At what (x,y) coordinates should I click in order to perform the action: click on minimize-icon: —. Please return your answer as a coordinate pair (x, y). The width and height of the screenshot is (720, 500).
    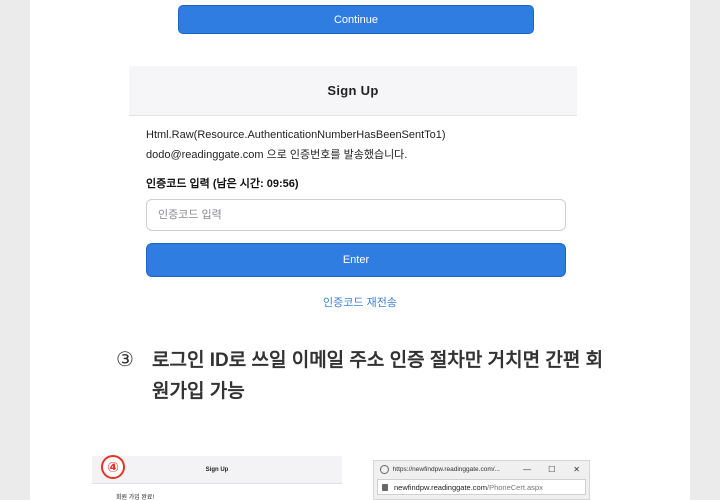
    Looking at the image, I should click on (527, 469).